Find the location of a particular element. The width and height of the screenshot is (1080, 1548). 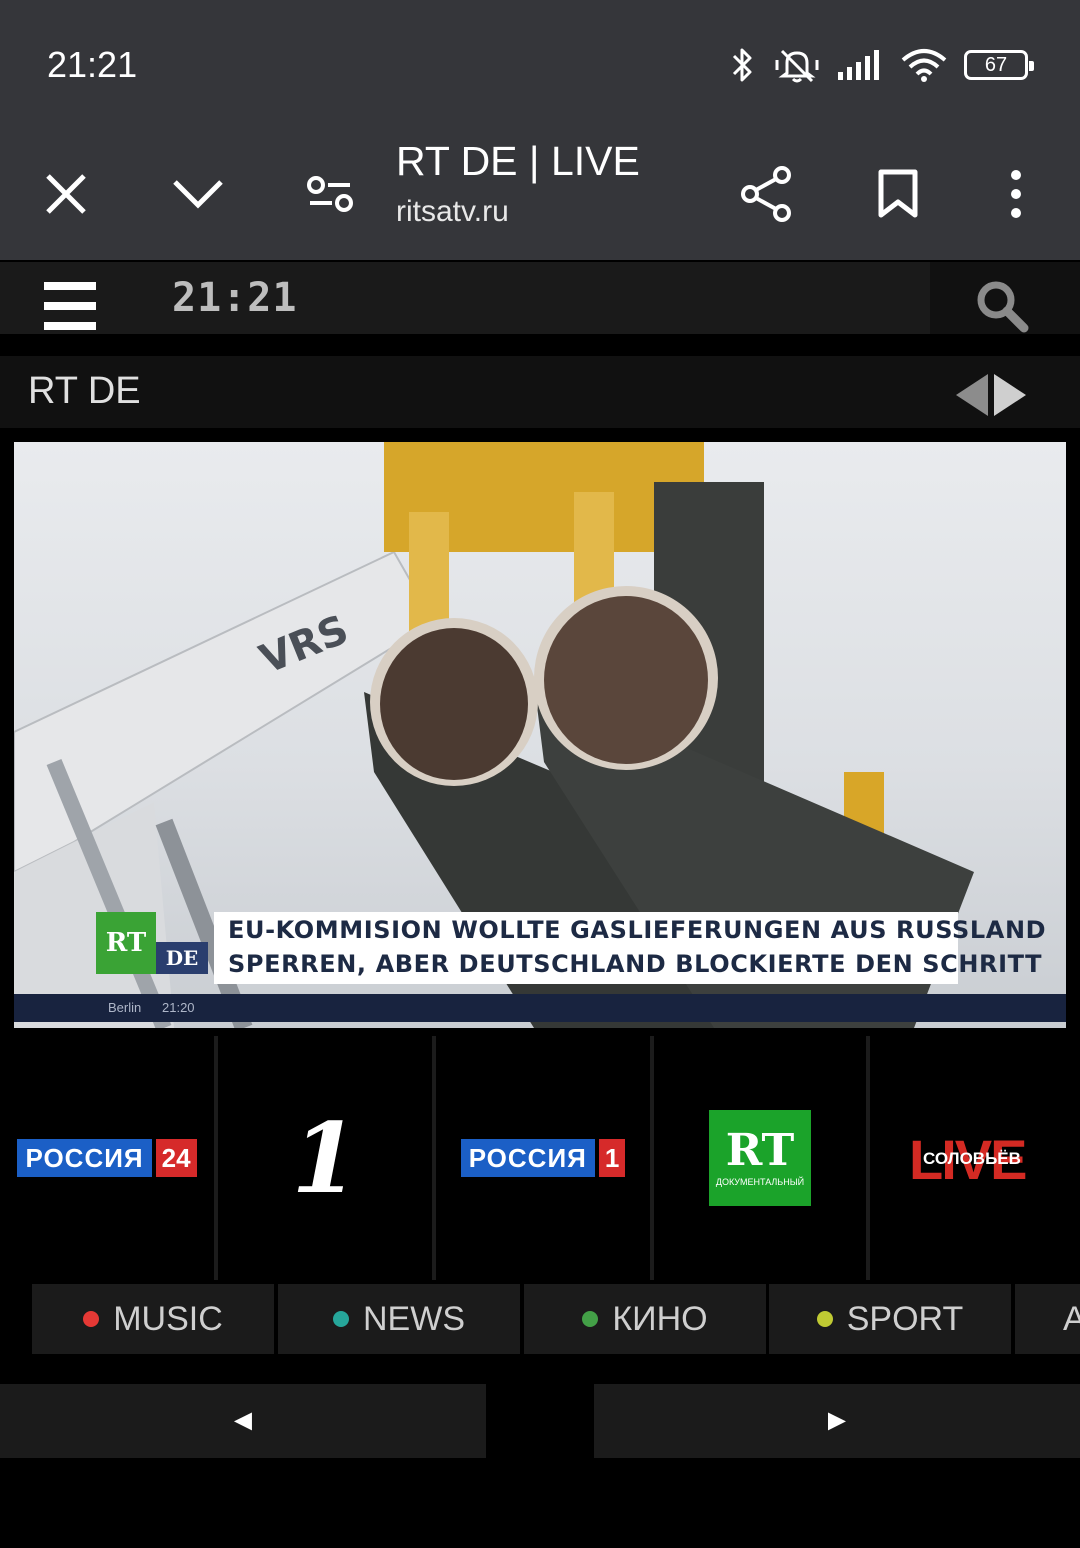

search-button is located at coordinates (1005, 298).